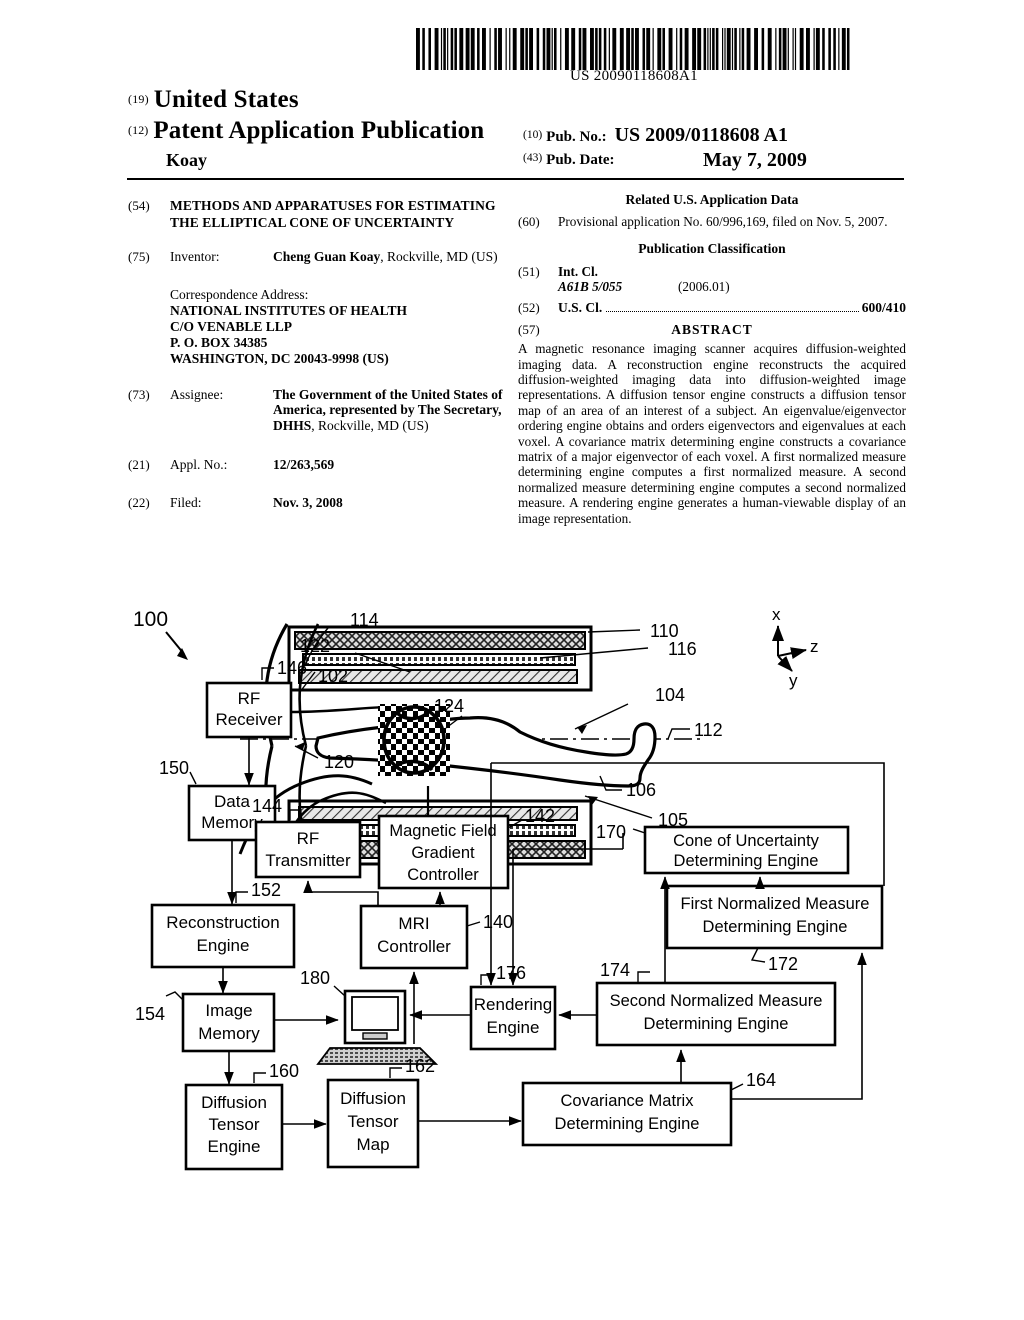  I want to click on ref-180: 180, so click(315, 978).